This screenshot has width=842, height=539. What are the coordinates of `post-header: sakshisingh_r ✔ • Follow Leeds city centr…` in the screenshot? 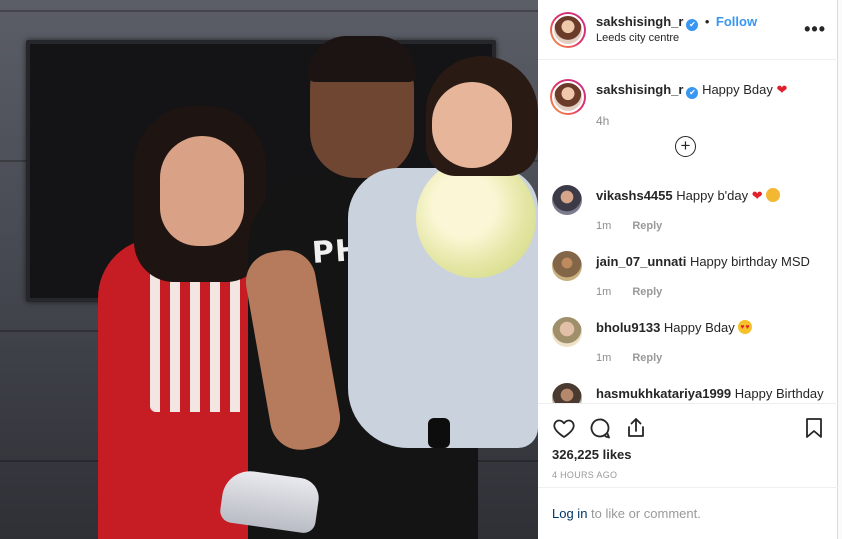 It's located at (688, 30).